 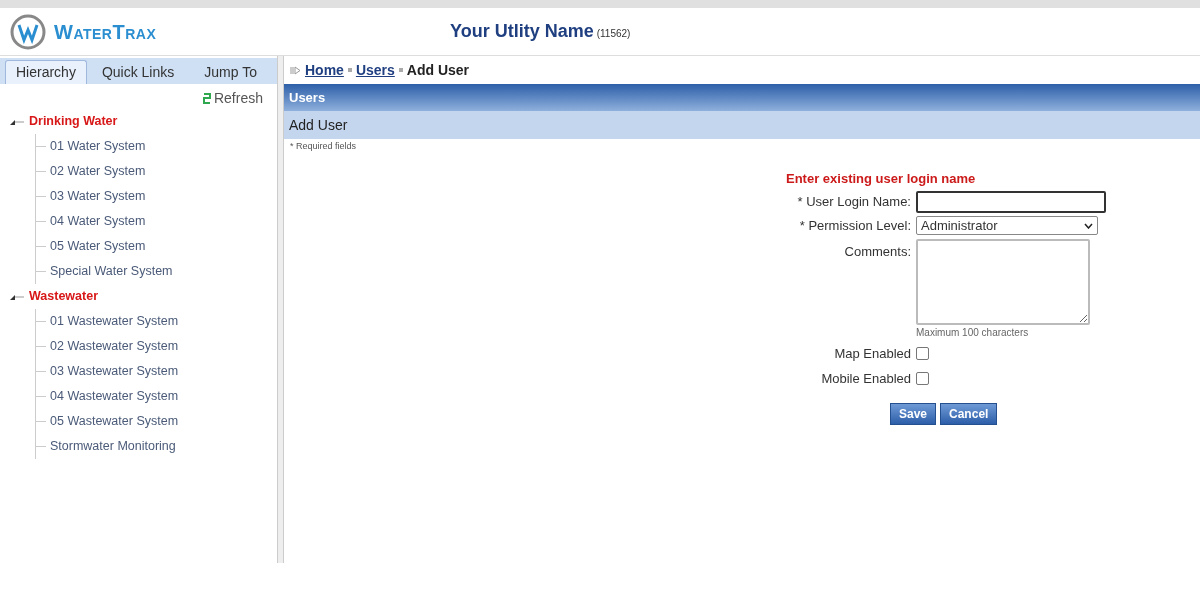 What do you see at coordinates (522, 31) in the screenshot?
I see `utility-name: Your Utlity Name` at bounding box center [522, 31].